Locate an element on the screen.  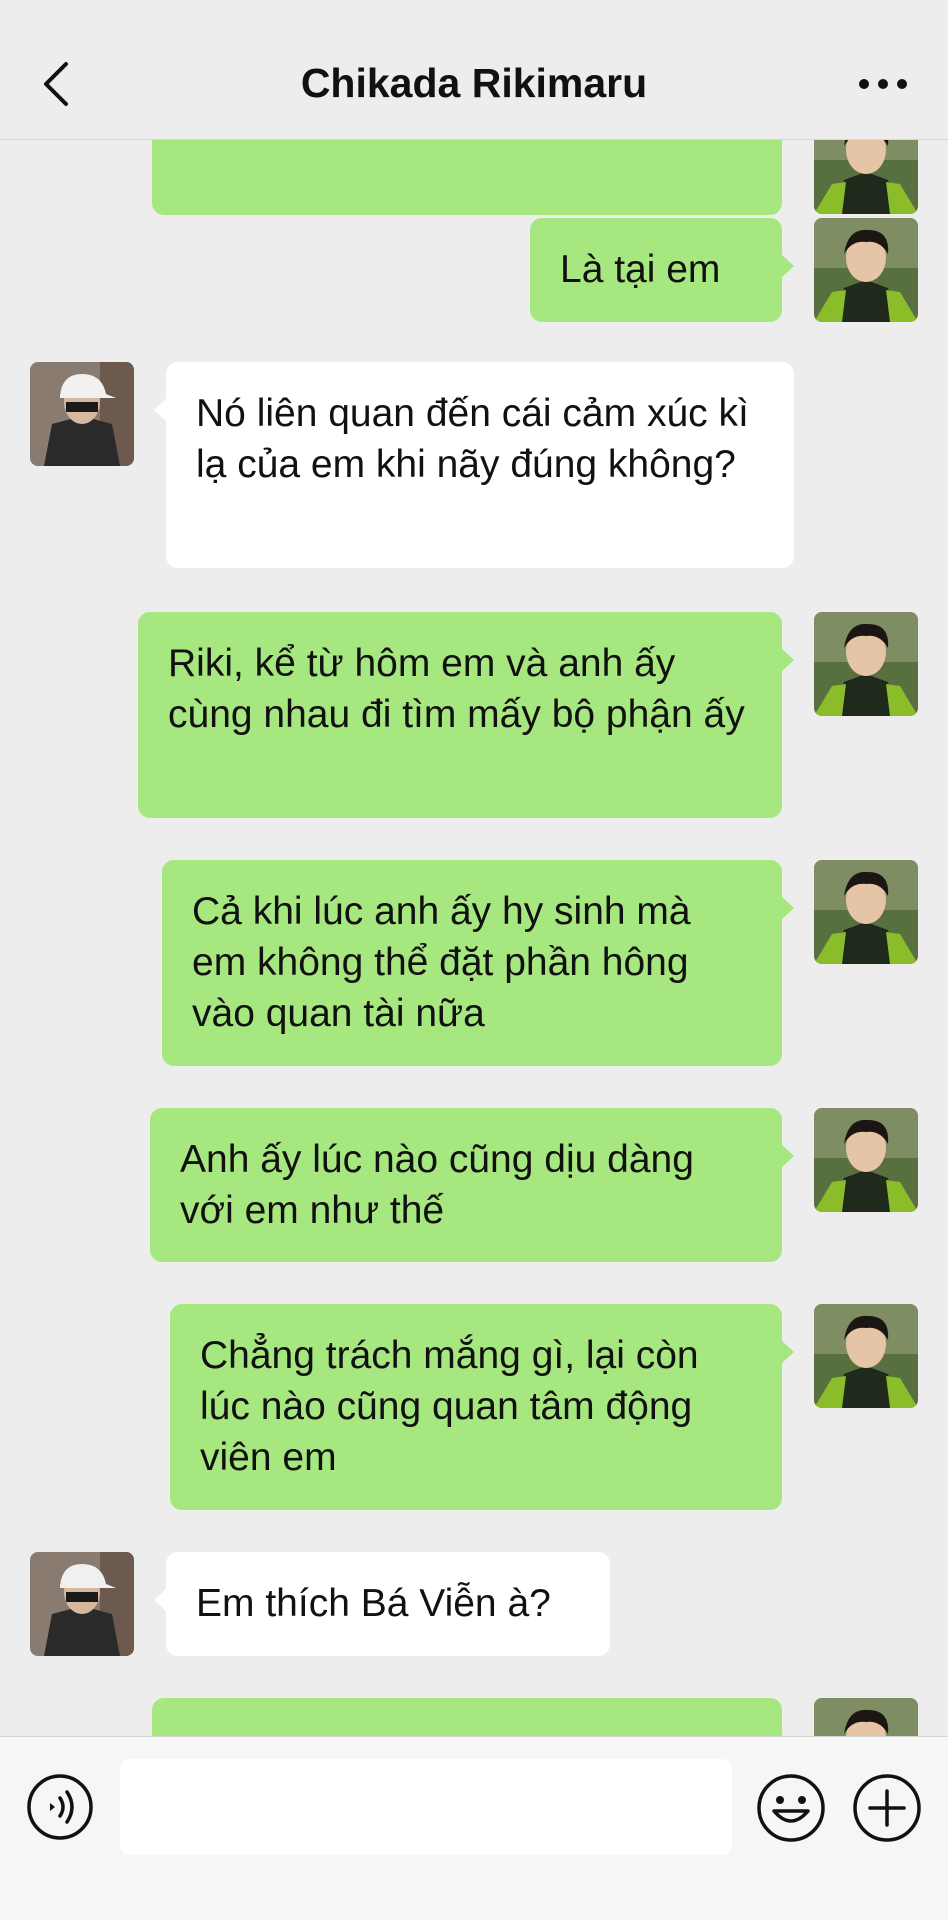
voice-icon is located at coordinates (60, 1807).